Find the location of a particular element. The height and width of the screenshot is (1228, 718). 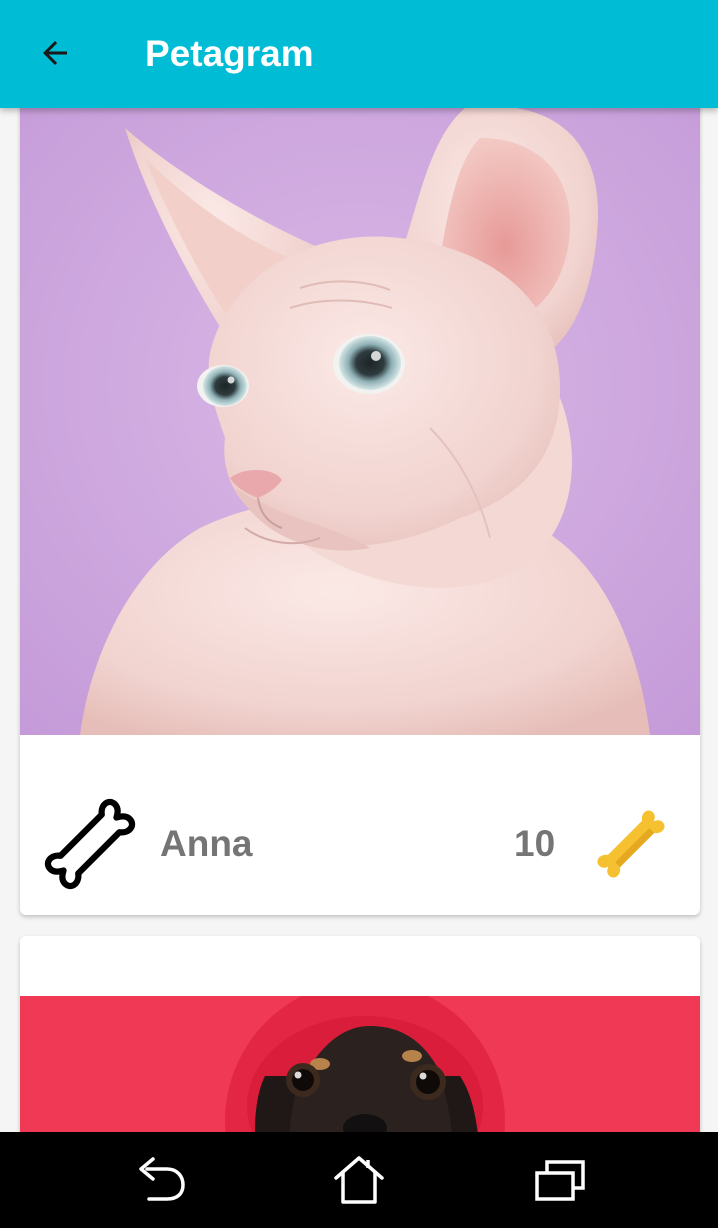

nav-recents-icon is located at coordinates (560, 1180).